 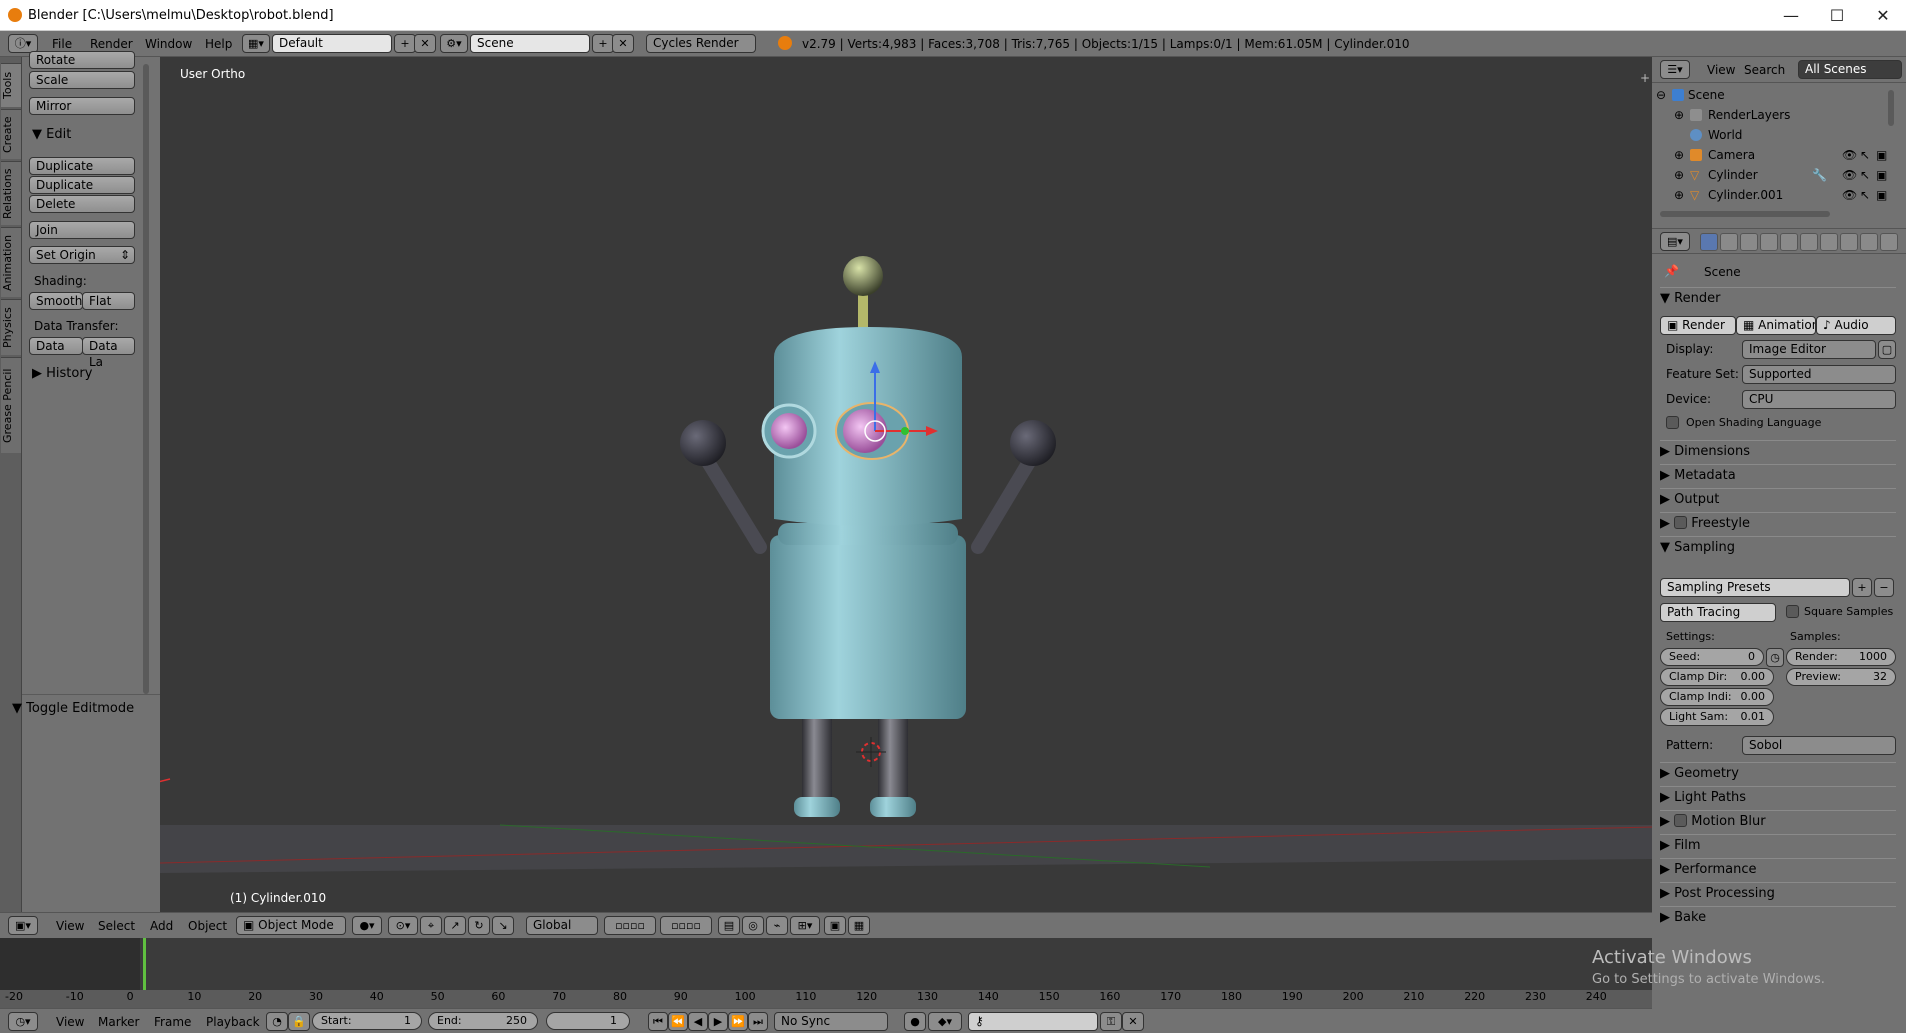 I want to click on join-button: Join, so click(x=82, y=230).